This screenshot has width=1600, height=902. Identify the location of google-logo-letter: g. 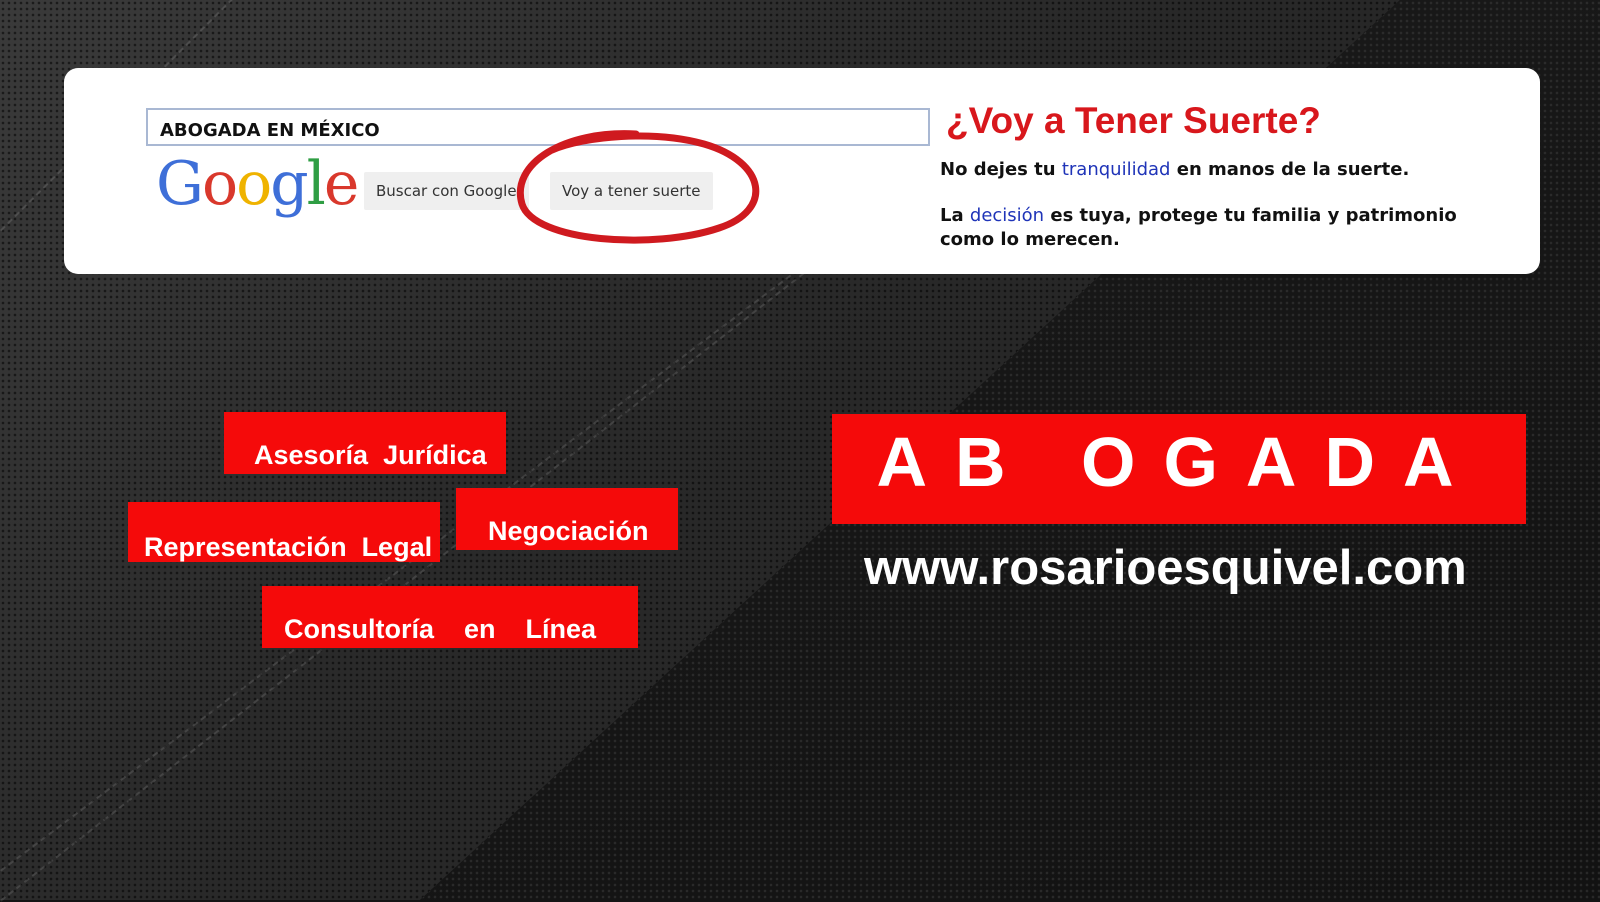
(289, 184).